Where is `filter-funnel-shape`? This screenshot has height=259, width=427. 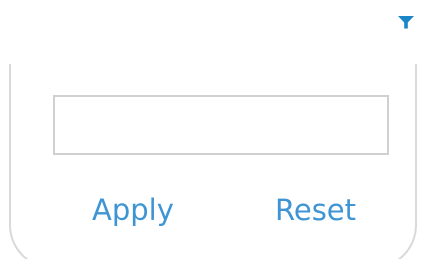 filter-funnel-shape is located at coordinates (406, 22).